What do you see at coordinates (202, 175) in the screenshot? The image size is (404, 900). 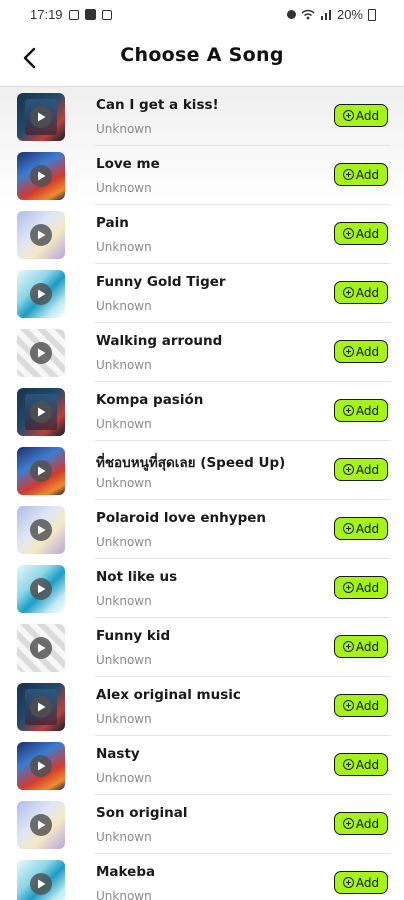 I see `song-row: Love me Unknown Add` at bounding box center [202, 175].